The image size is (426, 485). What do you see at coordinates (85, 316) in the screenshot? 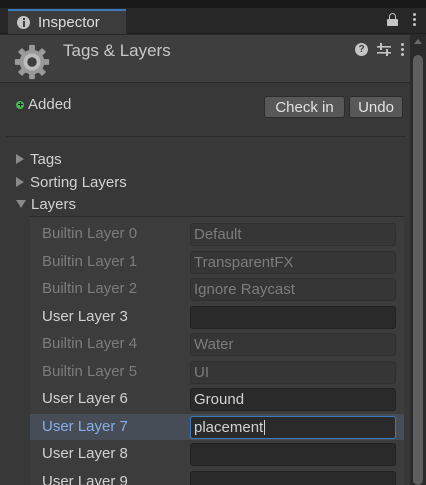
I see `layer-label: User Layer 3` at bounding box center [85, 316].